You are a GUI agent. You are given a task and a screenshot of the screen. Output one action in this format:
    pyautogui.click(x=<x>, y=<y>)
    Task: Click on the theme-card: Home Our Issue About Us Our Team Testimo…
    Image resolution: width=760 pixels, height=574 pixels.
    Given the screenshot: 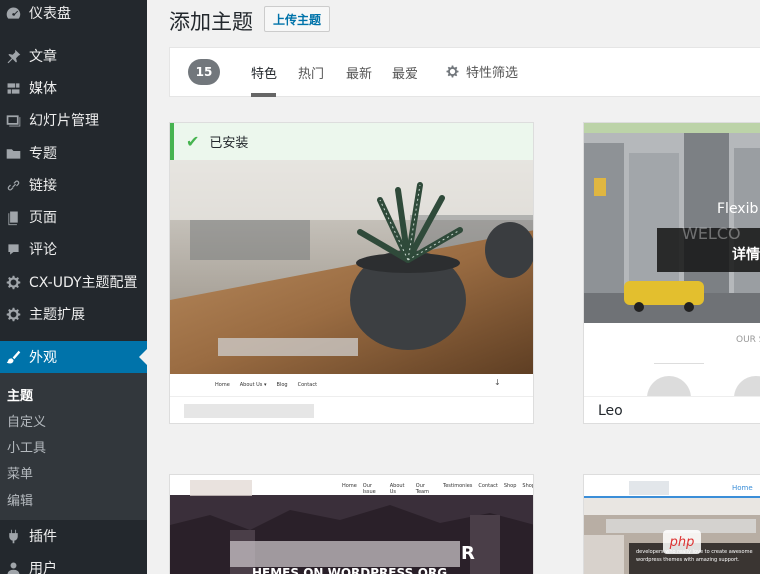 What is the action you would take?
    pyautogui.click(x=351, y=524)
    